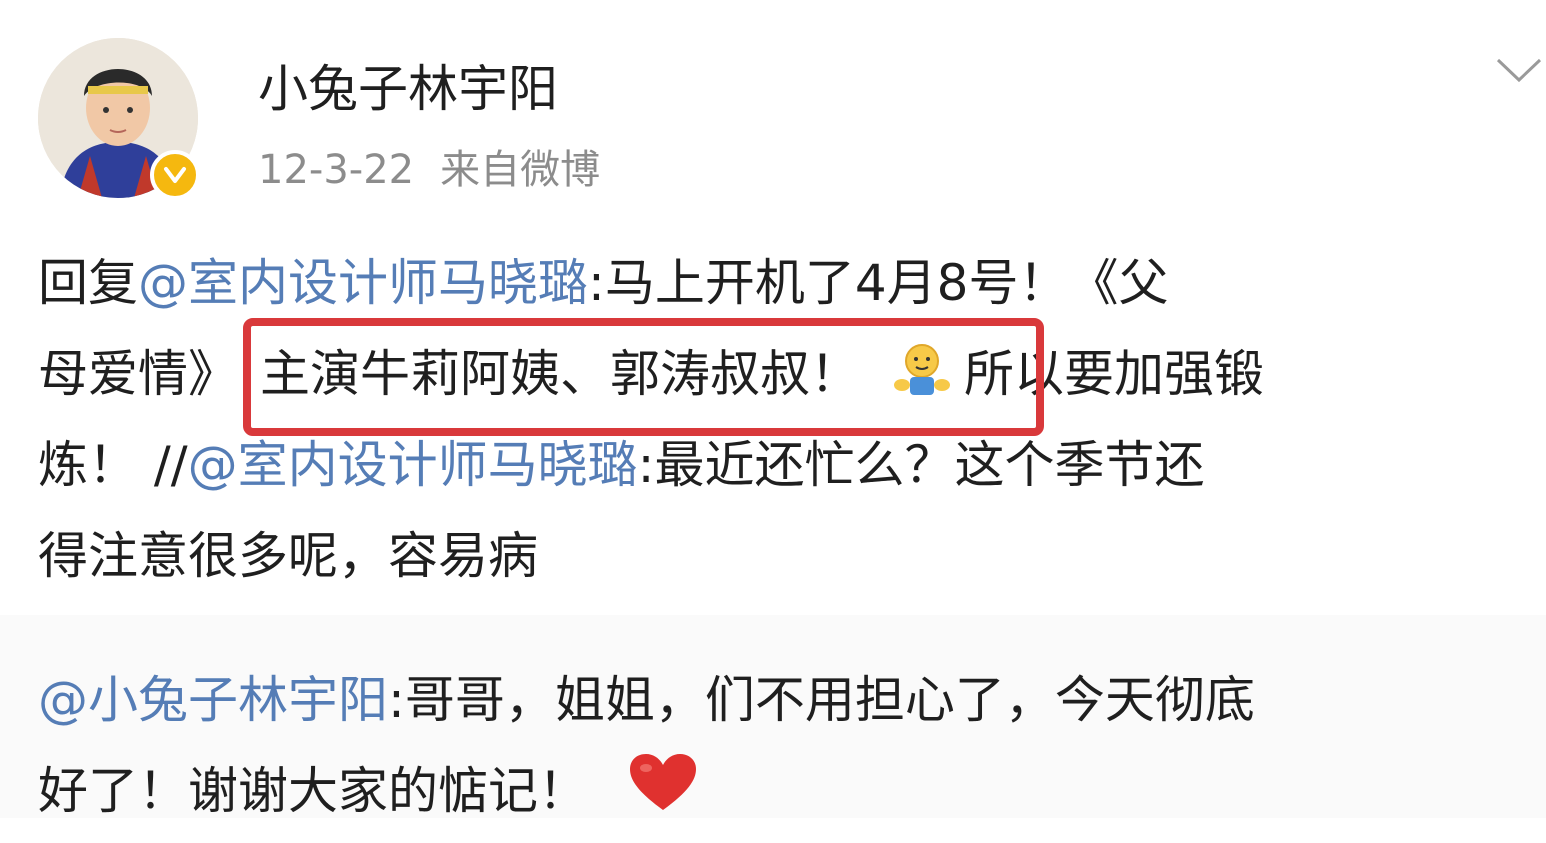 The height and width of the screenshot is (843, 1546). Describe the element at coordinates (1519, 71) in the screenshot. I see `chevron-down-icon` at that location.